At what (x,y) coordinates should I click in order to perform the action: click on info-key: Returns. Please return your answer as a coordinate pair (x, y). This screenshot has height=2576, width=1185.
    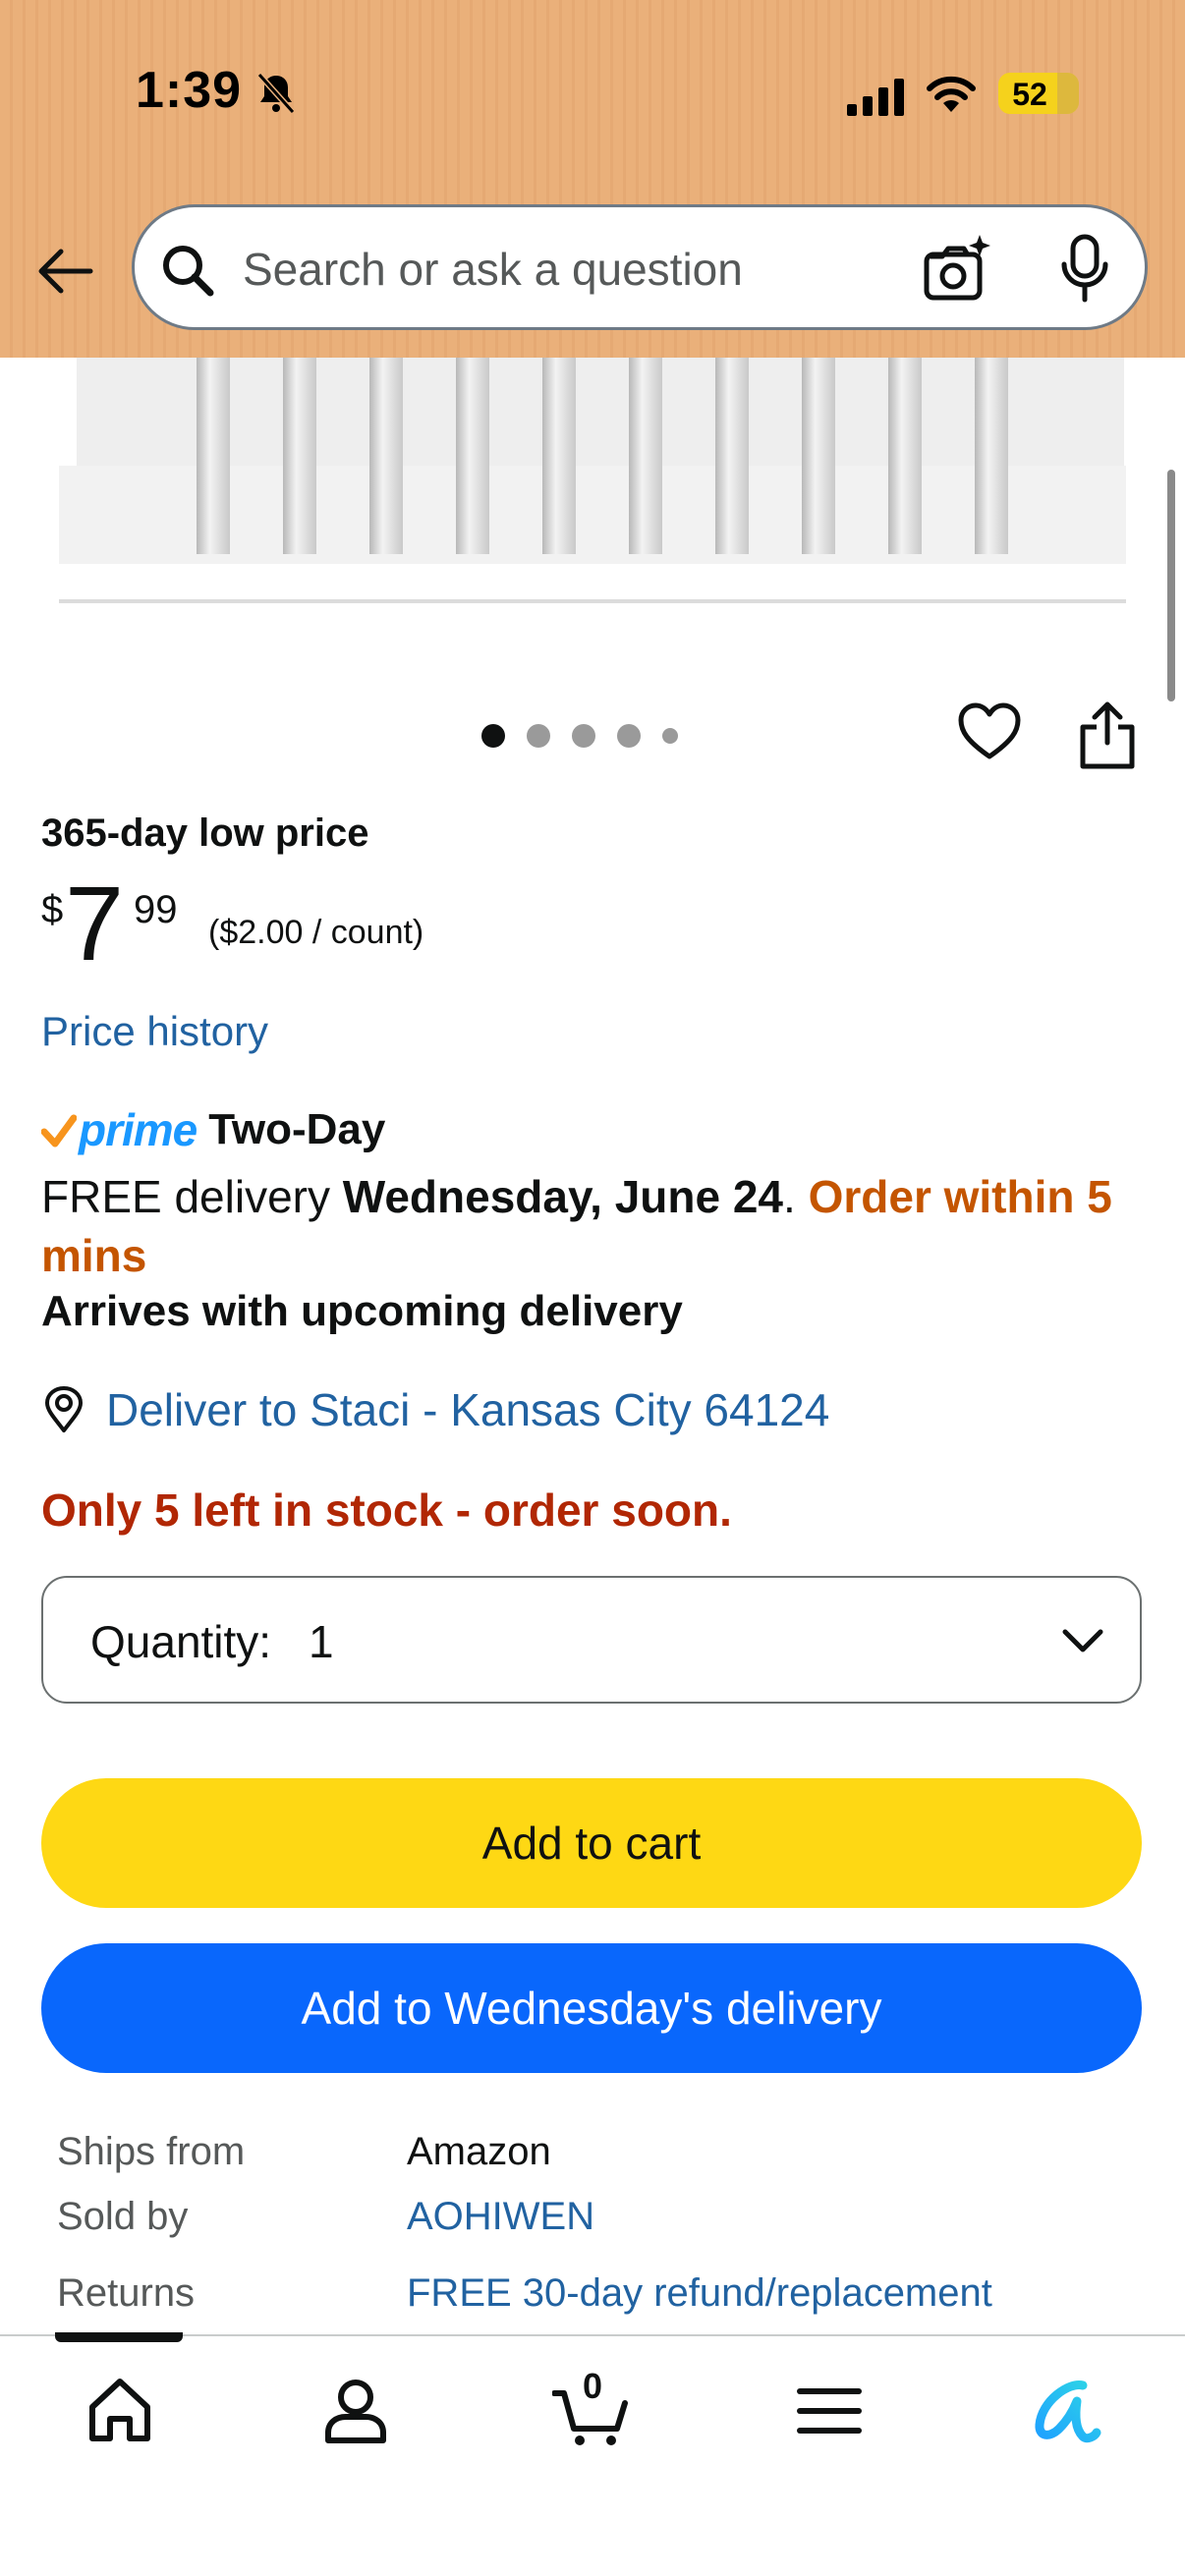
    Looking at the image, I should click on (127, 2293).